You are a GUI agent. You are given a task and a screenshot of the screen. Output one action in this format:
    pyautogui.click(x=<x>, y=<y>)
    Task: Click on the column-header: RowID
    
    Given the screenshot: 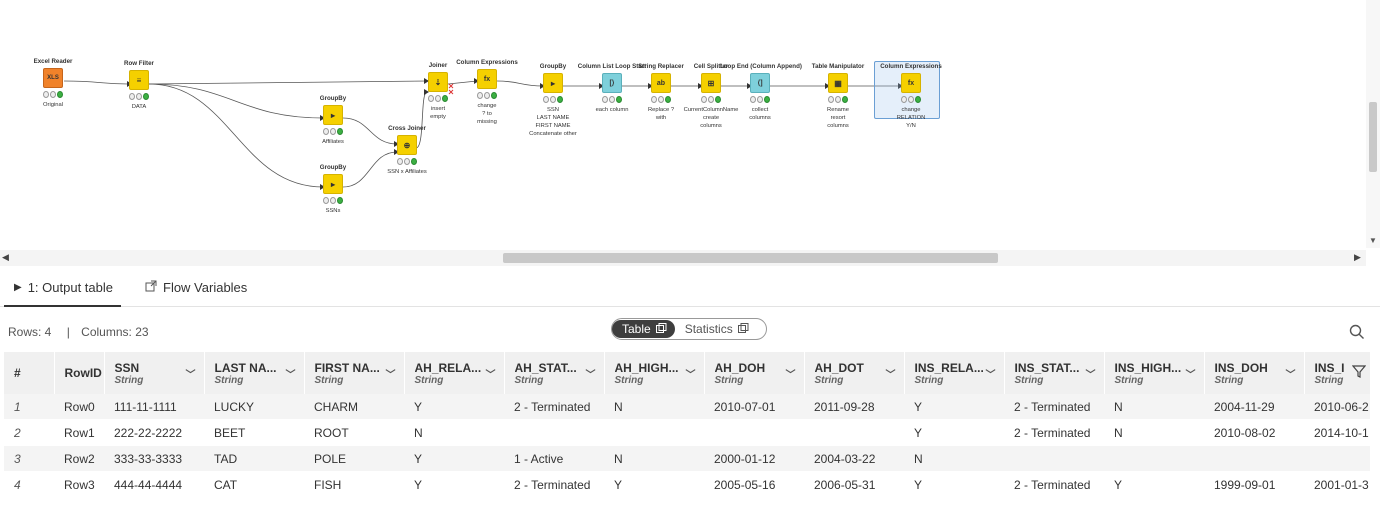 What is the action you would take?
    pyautogui.click(x=79, y=373)
    